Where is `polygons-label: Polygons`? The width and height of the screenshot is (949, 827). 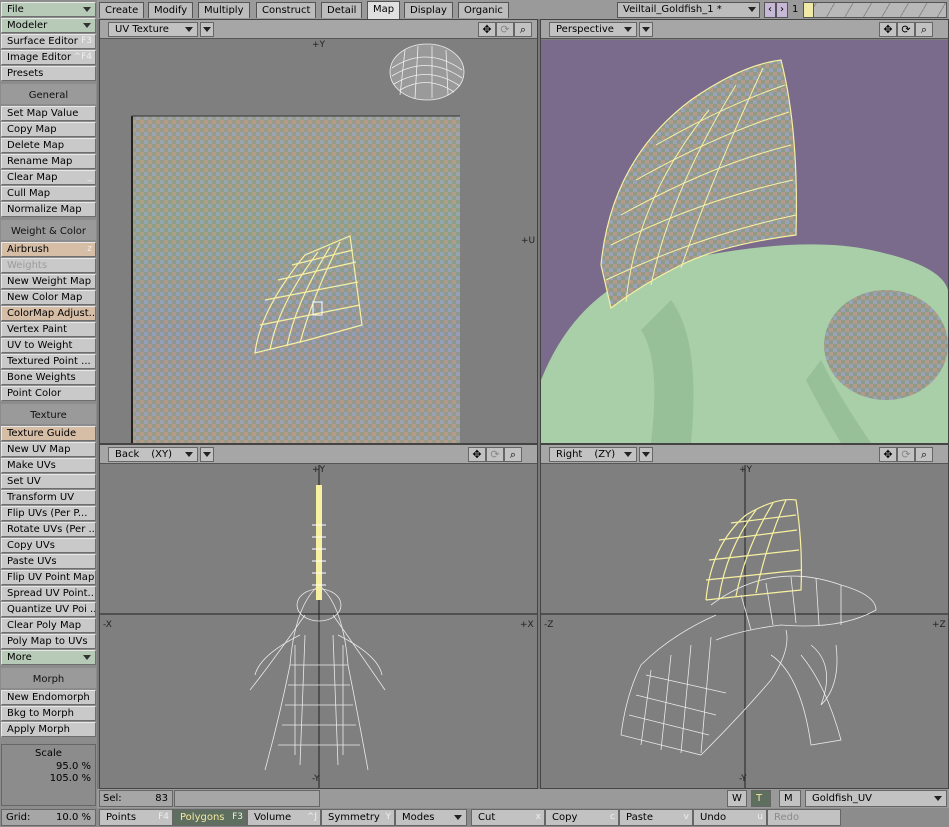 polygons-label: Polygons is located at coordinates (202, 817).